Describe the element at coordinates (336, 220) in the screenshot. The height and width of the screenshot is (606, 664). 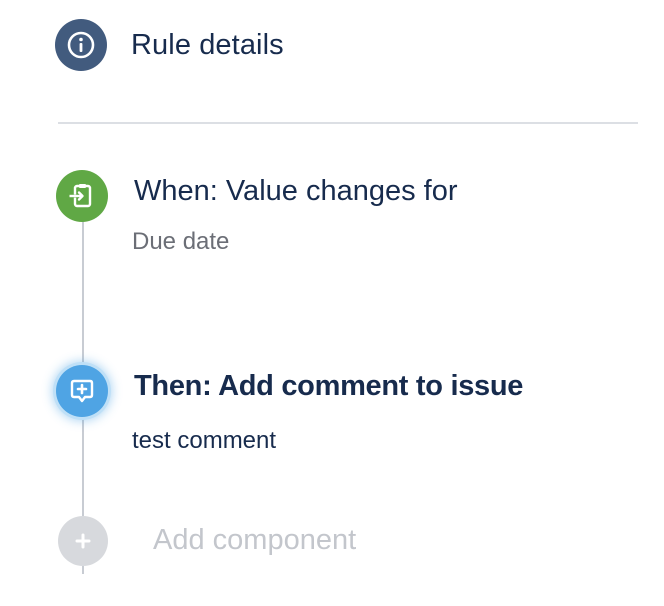
I see `trigger-step: When: Value changes for Due date` at that location.